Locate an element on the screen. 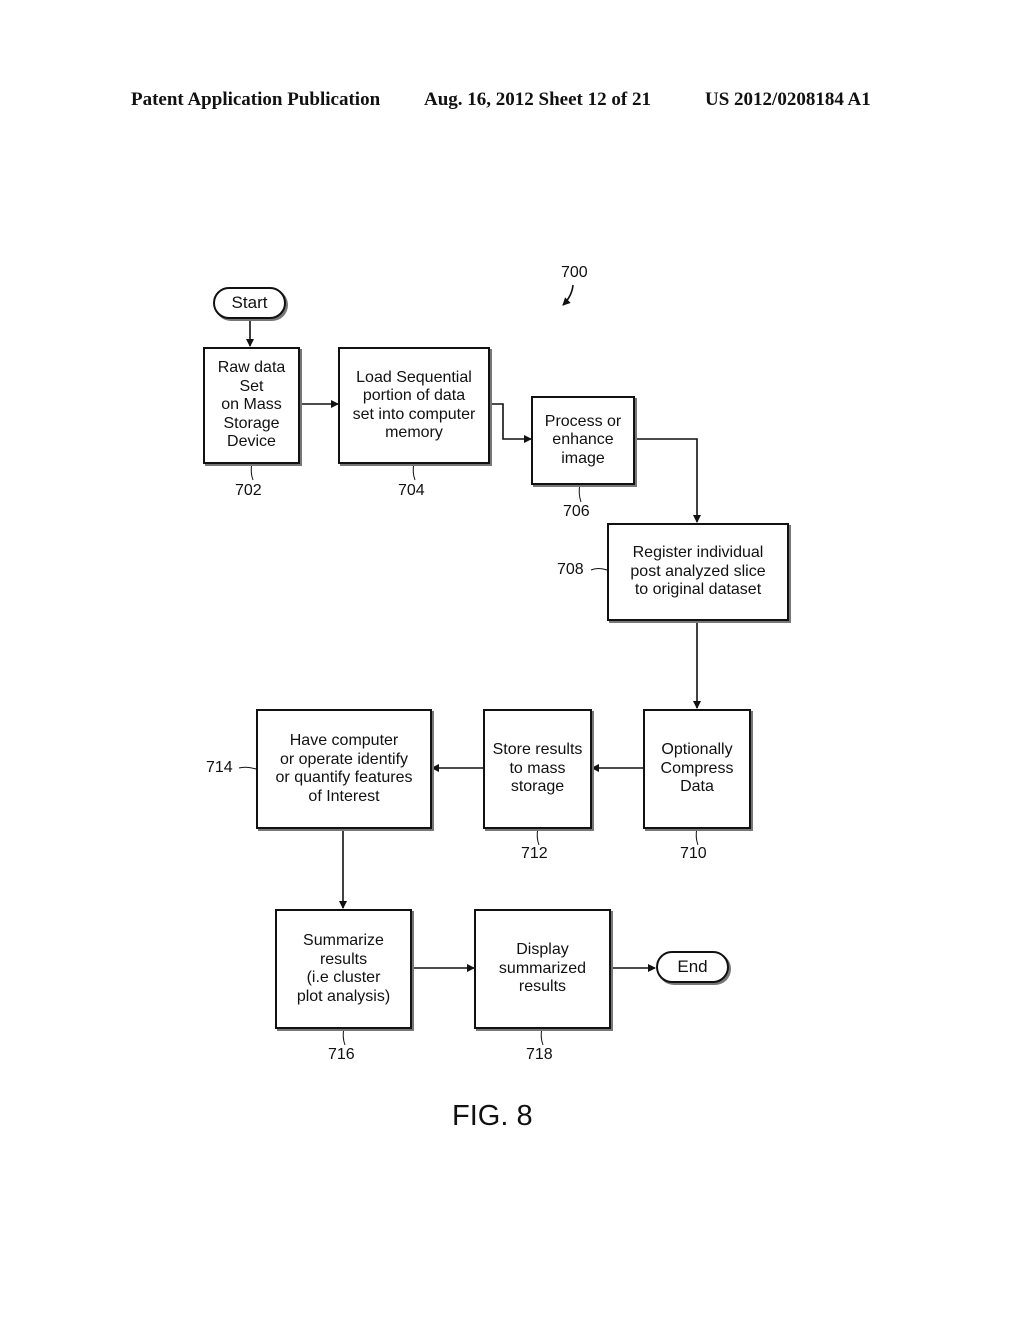 Image resolution: width=1024 pixels, height=1320 pixels. ref-700-pointer is located at coordinates (568, 295).